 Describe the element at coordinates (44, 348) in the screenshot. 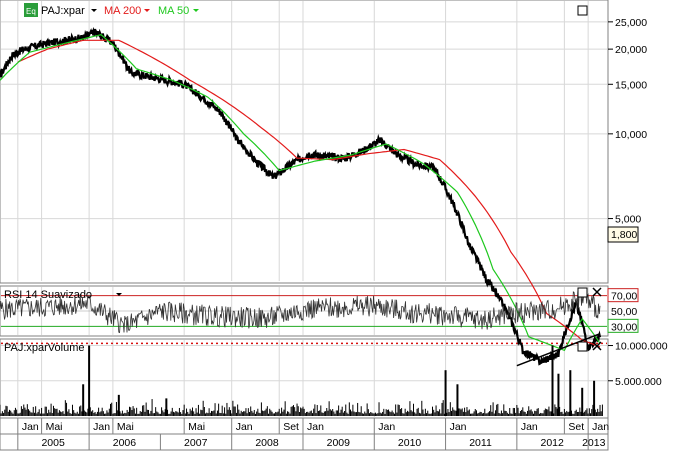

I see `volume-title: PAJ:xparVolume` at that location.